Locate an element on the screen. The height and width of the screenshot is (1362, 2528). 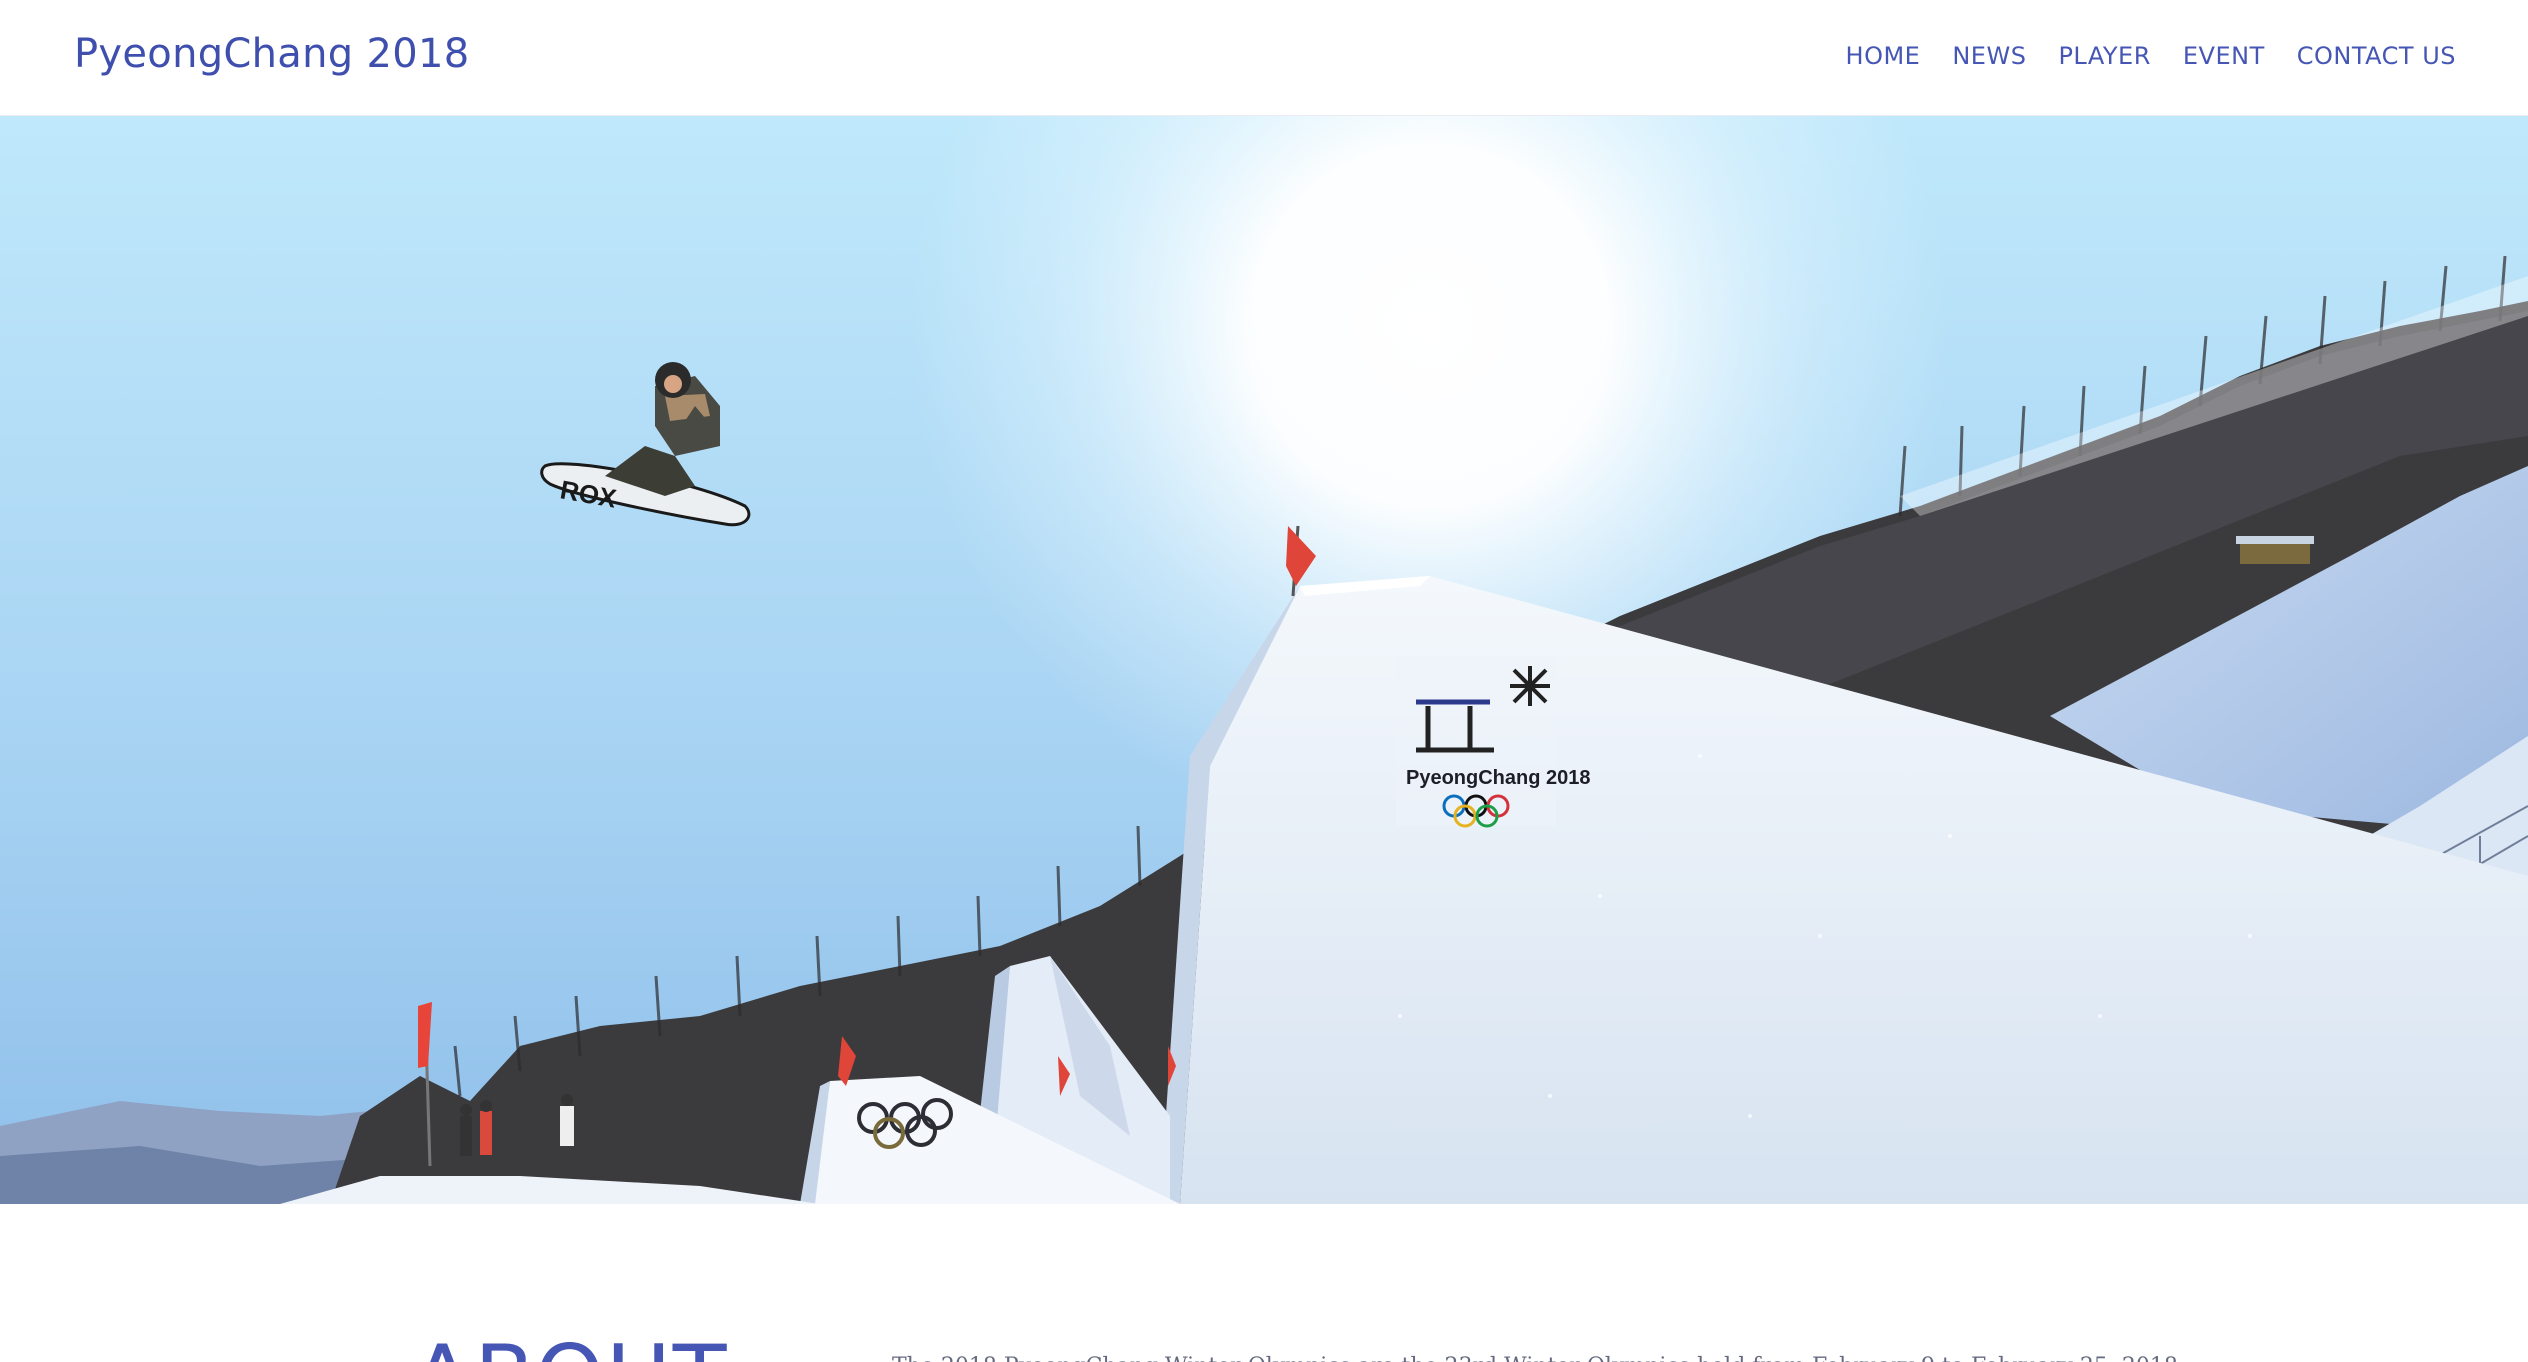
main-nav: HOME NEWS PLAYER EVENT CONTACT US is located at coordinates (2151, 56).